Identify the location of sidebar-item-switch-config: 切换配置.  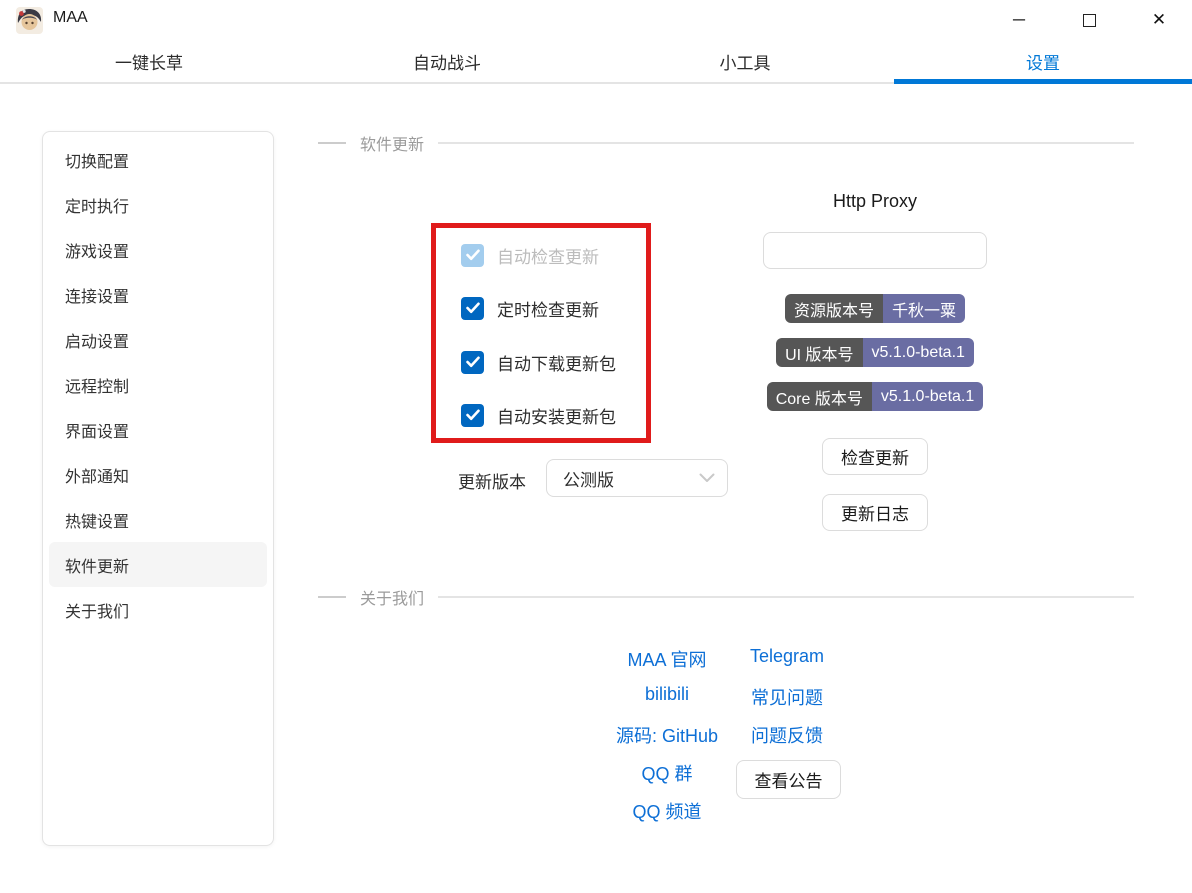
(158, 159).